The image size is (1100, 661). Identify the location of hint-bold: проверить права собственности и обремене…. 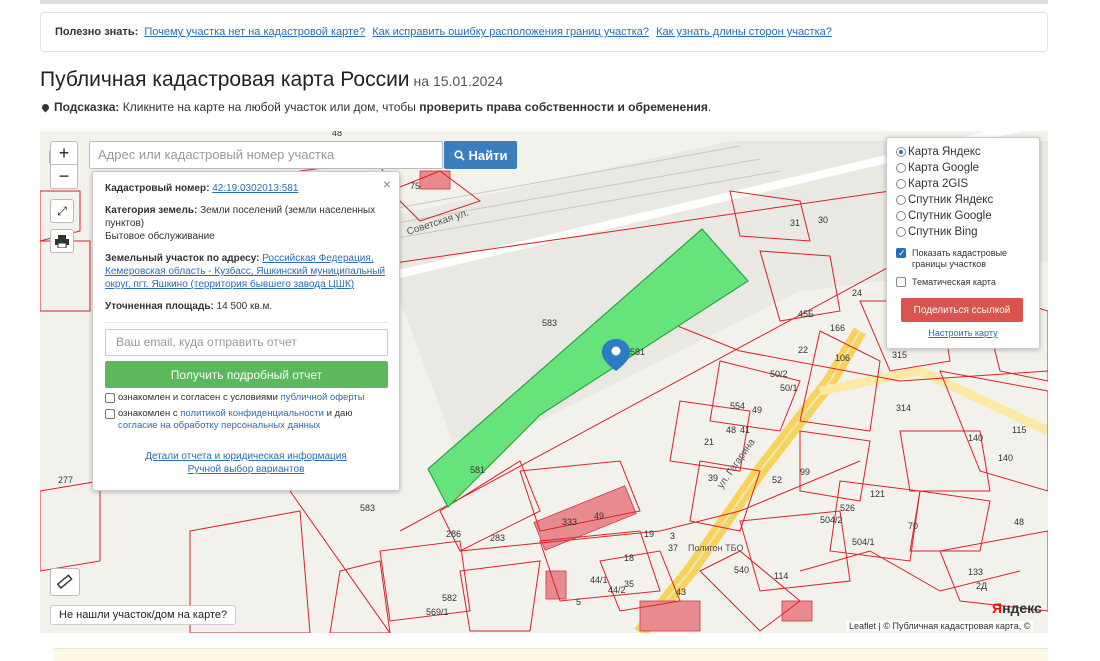
(563, 107).